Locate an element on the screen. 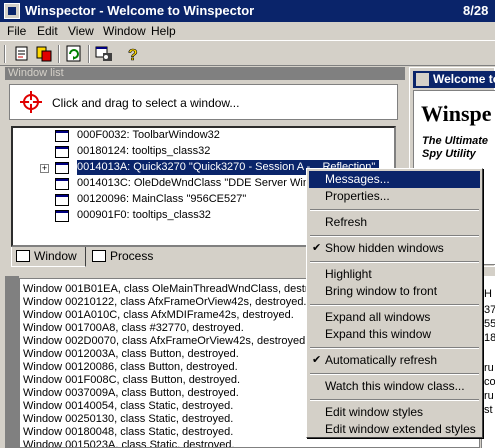 Image resolution: width=495 pixels, height=448 pixels. welcome-window-title-bar: Welcome to Winspector is located at coordinates (454, 79).